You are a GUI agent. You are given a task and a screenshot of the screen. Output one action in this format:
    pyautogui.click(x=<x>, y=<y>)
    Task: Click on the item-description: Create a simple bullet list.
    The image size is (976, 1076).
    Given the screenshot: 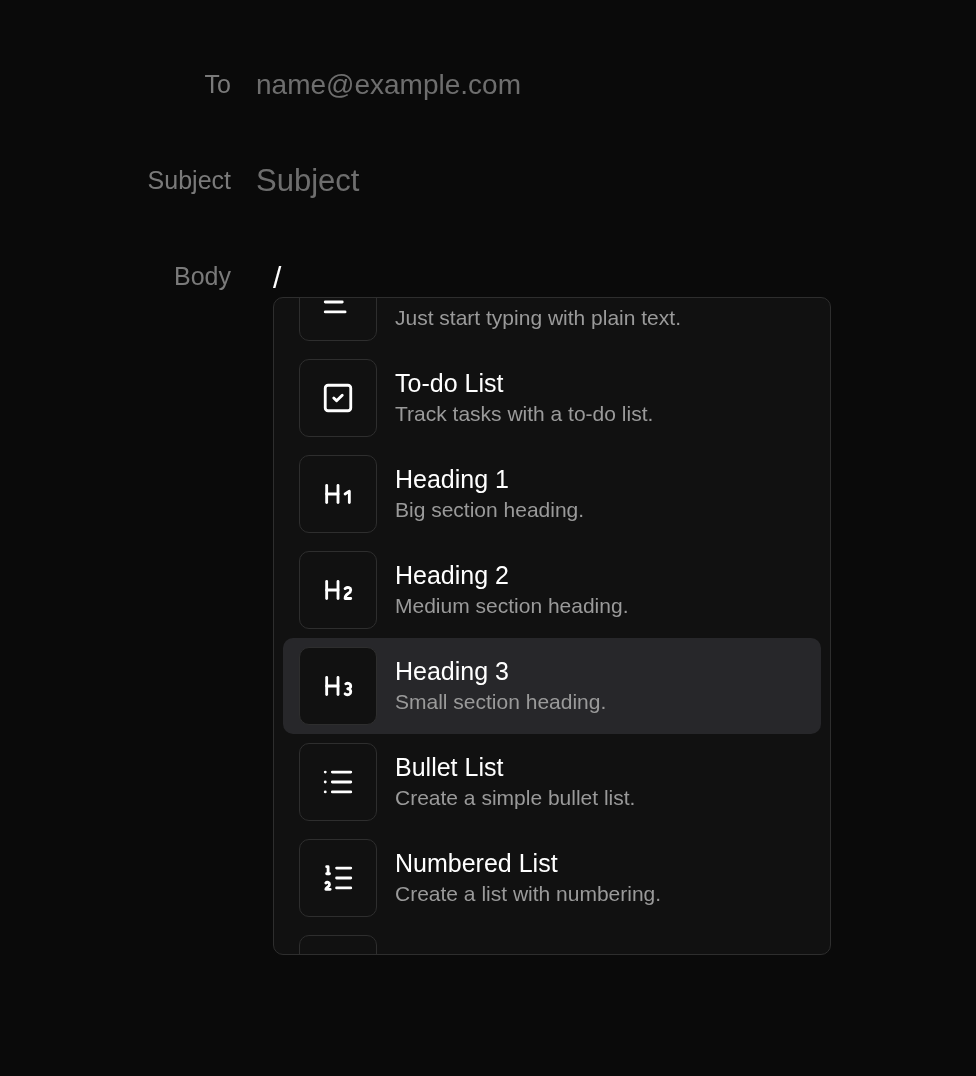 What is the action you would take?
    pyautogui.click(x=515, y=798)
    